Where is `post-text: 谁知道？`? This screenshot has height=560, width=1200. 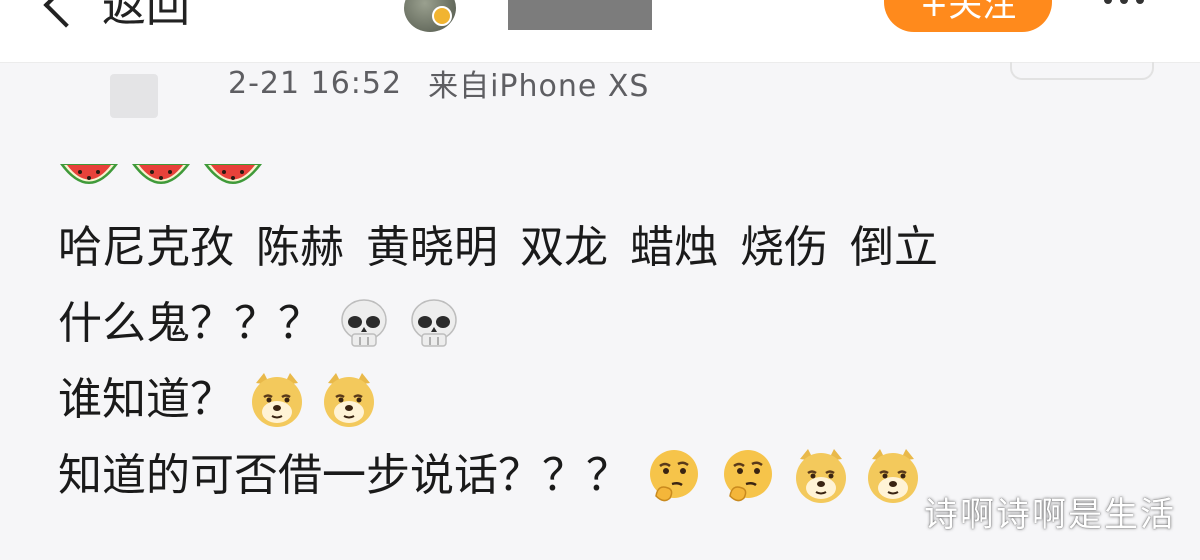
post-text: 谁知道？ is located at coordinates (146, 399).